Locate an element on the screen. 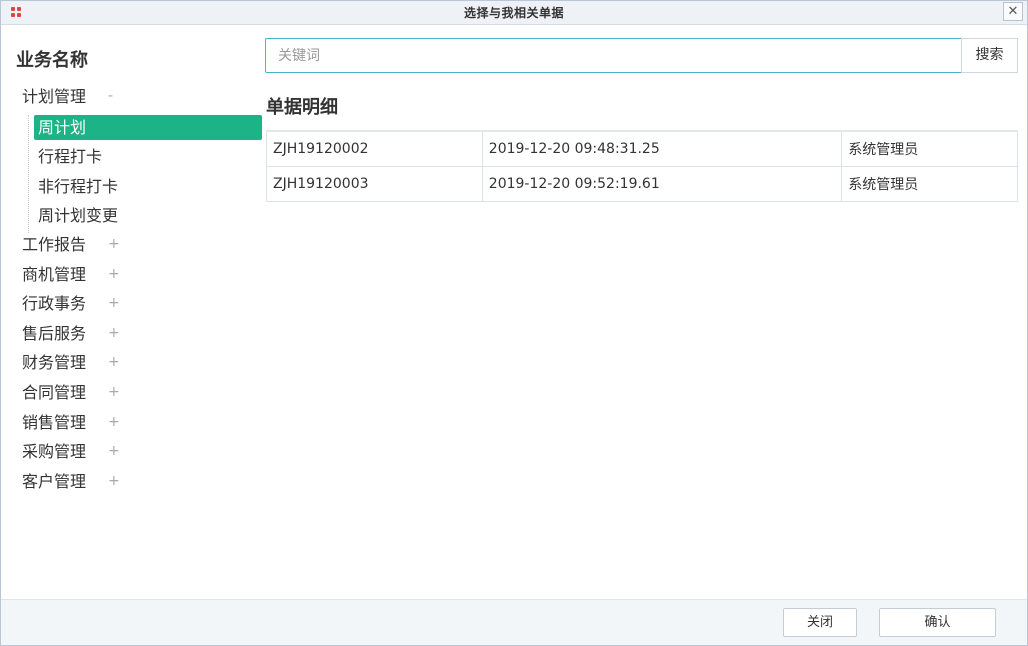  tree-group-contract: 合同管理 + is located at coordinates (132, 396).